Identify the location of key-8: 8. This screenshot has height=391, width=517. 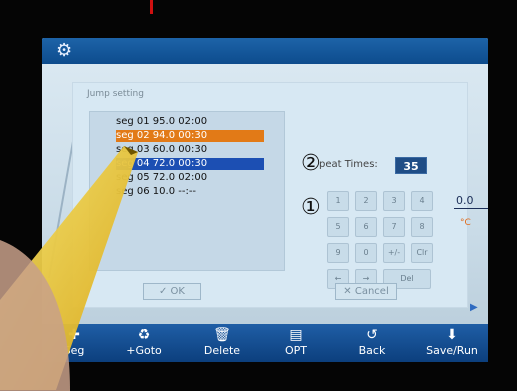
(422, 227).